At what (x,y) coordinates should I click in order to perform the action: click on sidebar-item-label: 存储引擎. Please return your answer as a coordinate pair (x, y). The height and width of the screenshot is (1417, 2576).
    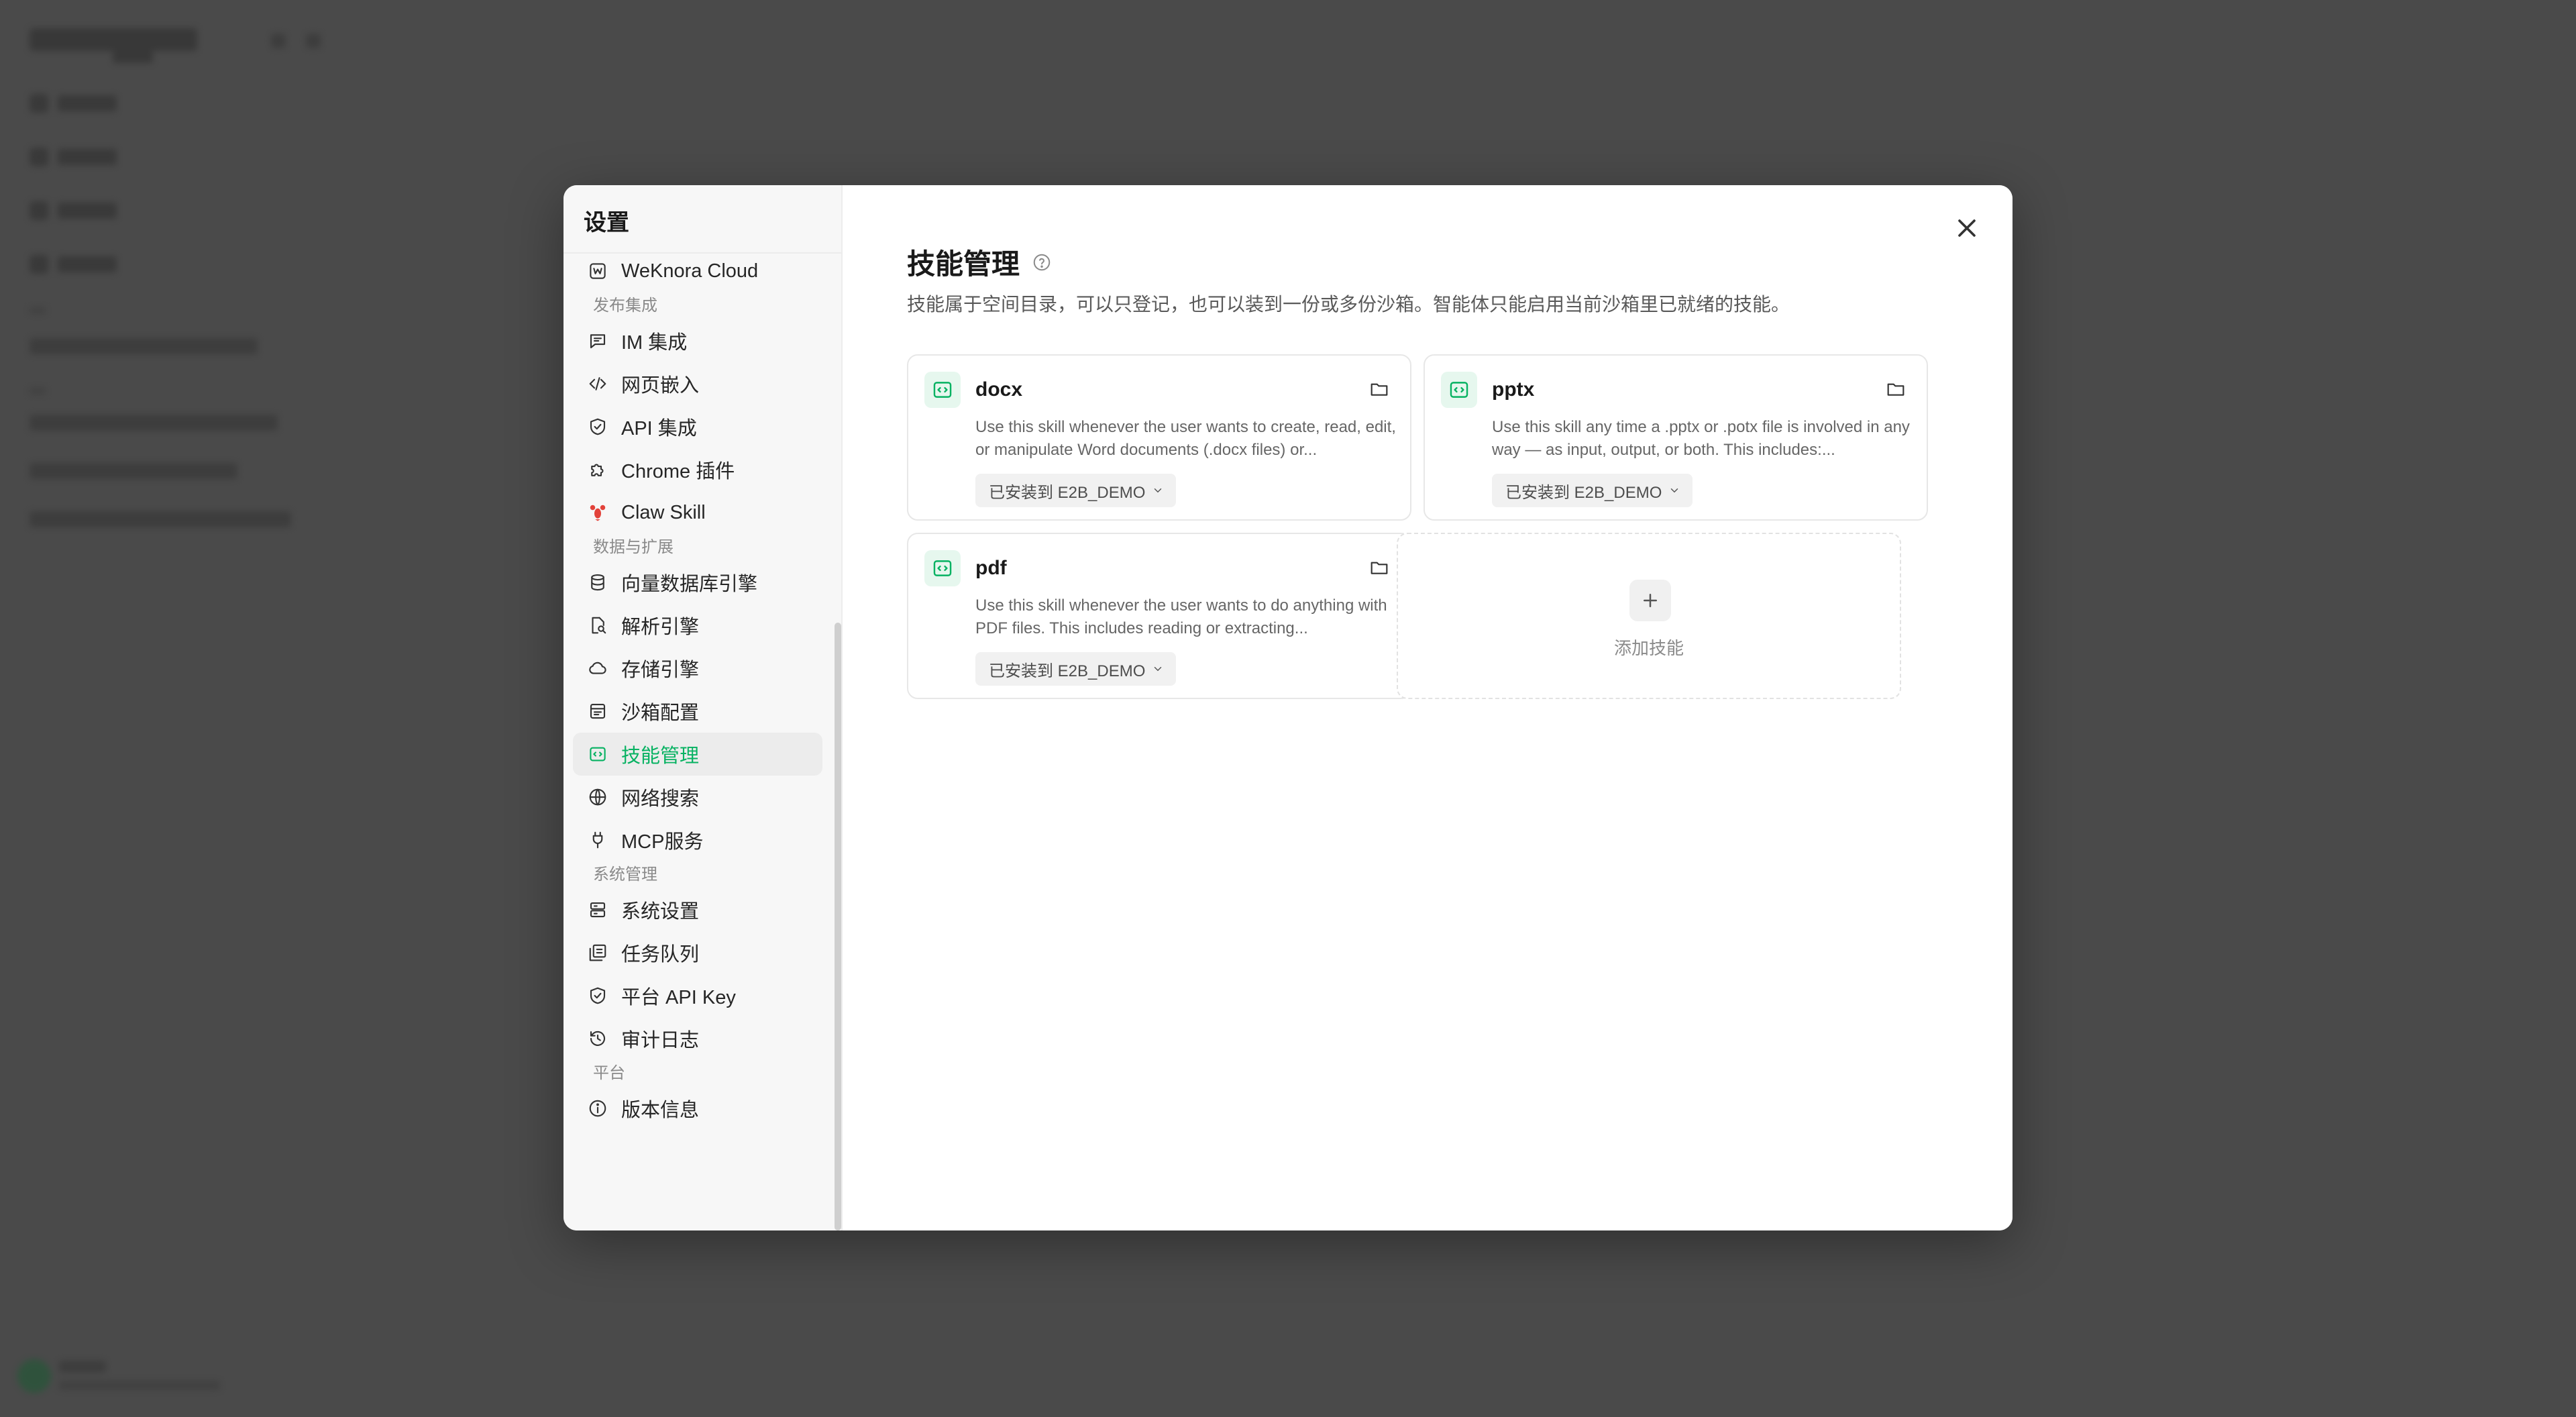
    Looking at the image, I should click on (660, 670).